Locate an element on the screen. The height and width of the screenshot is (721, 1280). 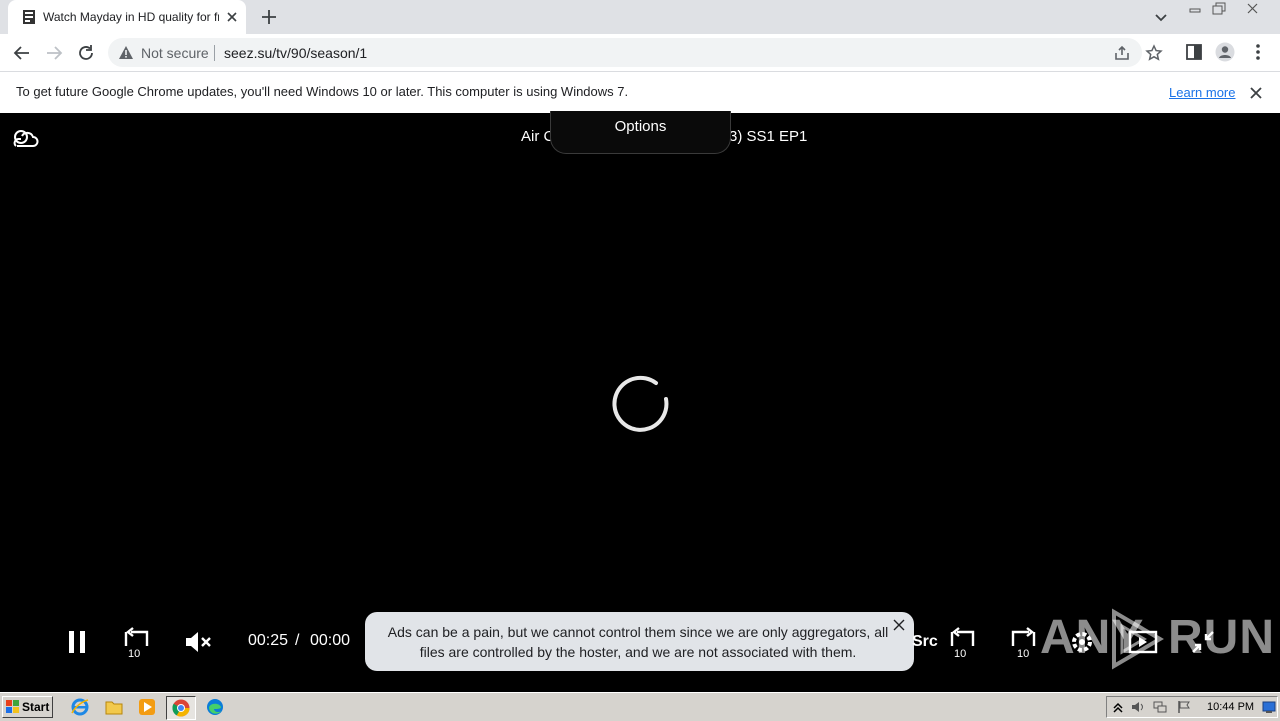
options-label: Options is located at coordinates (640, 126).